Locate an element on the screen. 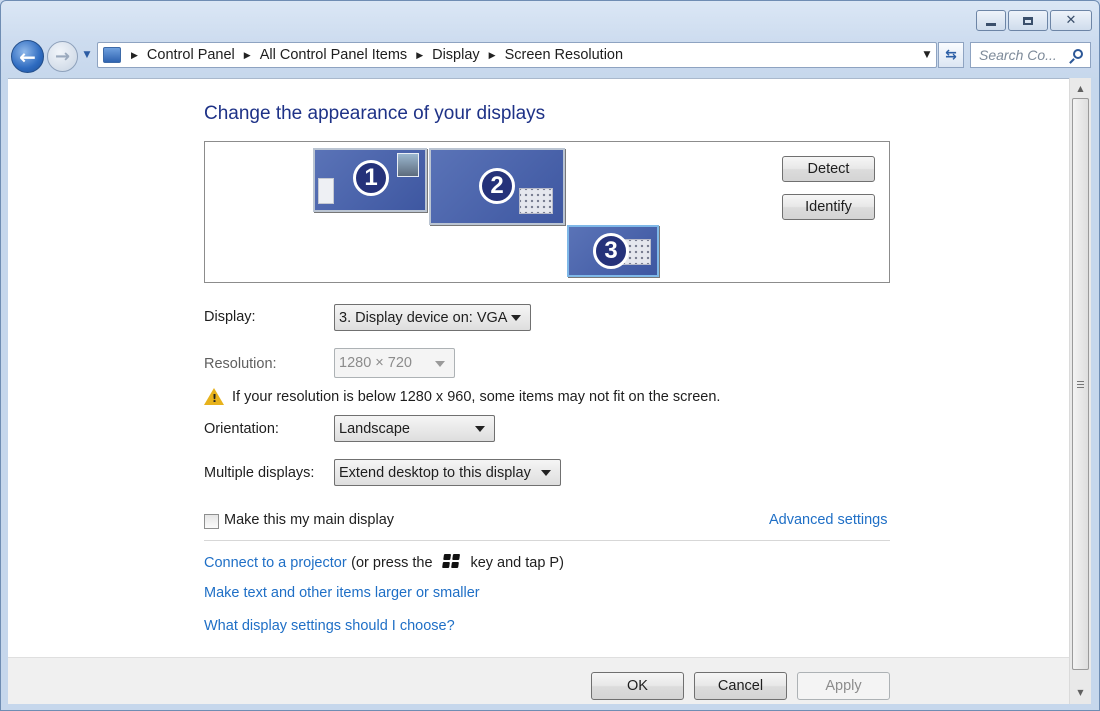 This screenshot has width=1100, height=711. monitor-3: 3 is located at coordinates (613, 251).